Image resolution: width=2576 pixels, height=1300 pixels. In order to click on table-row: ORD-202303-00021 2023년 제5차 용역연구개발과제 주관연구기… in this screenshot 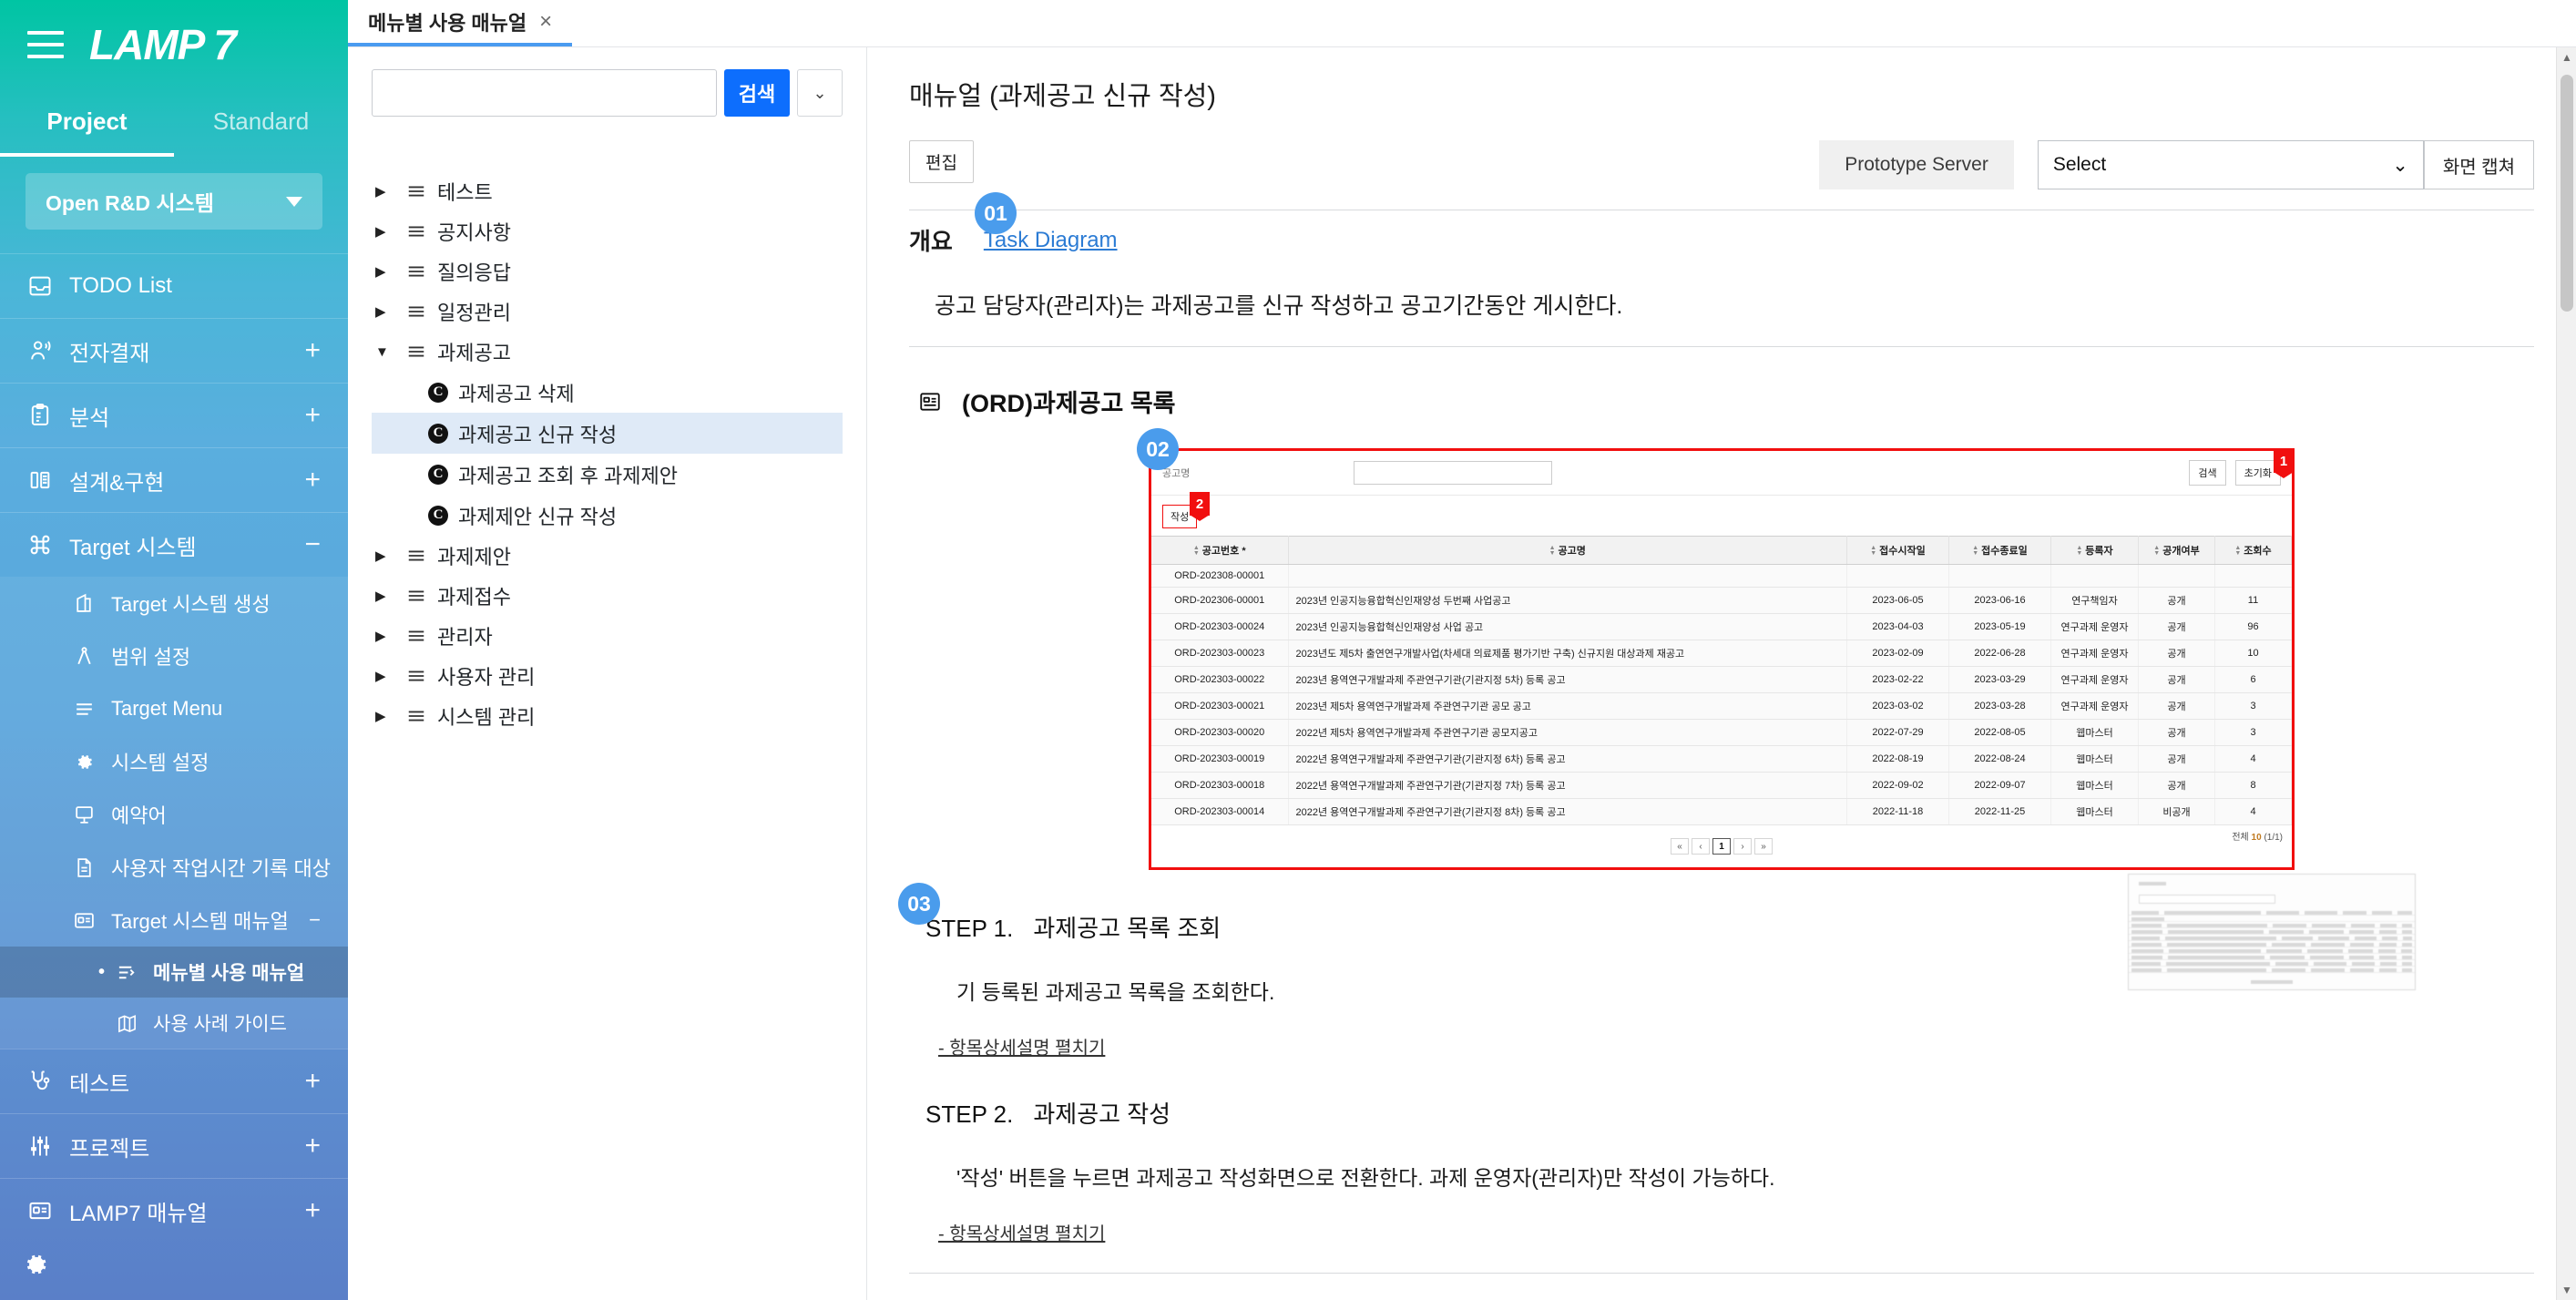, I will do `click(1722, 706)`.